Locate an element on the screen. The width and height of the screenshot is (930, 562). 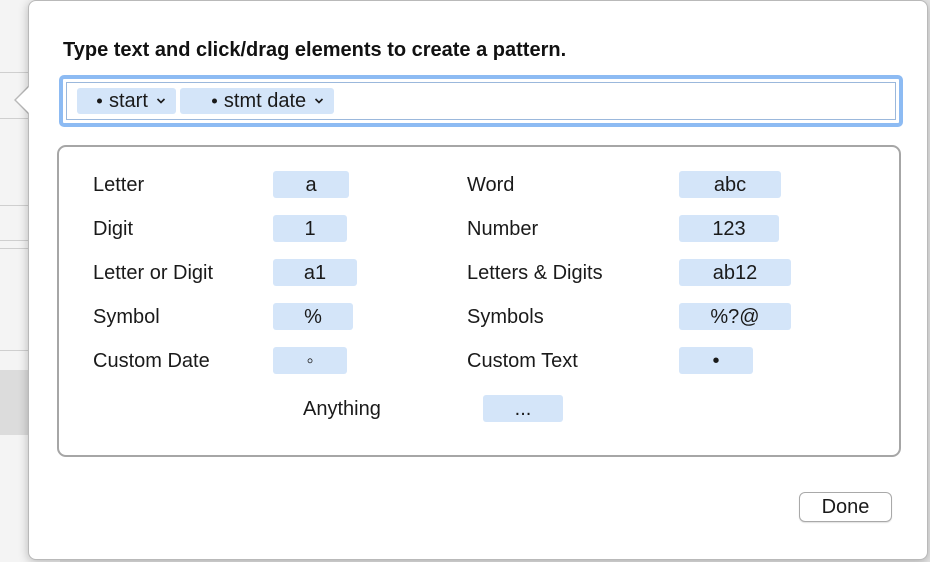
palette-label-letters-and-digits: Letters & Digits is located at coordinates (535, 273).